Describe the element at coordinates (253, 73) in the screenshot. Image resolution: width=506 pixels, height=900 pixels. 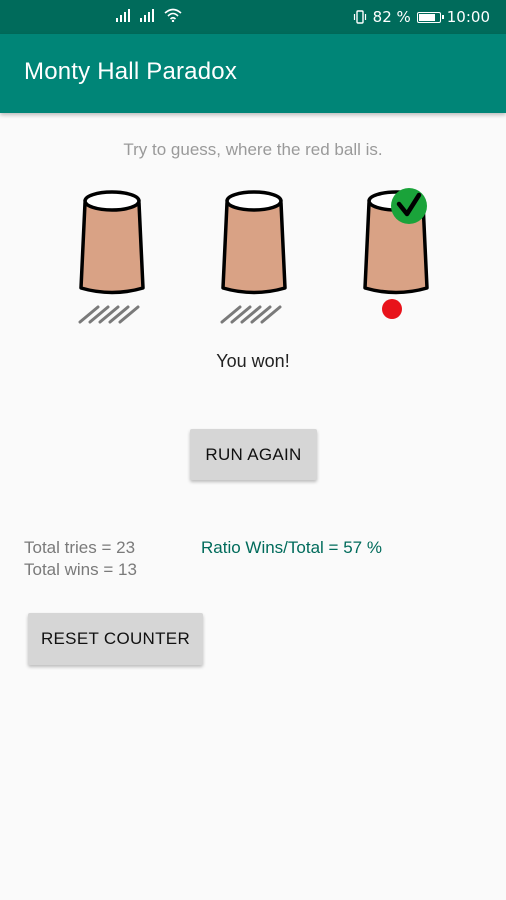
I see `app-bar: Monty Hall Paradox` at that location.